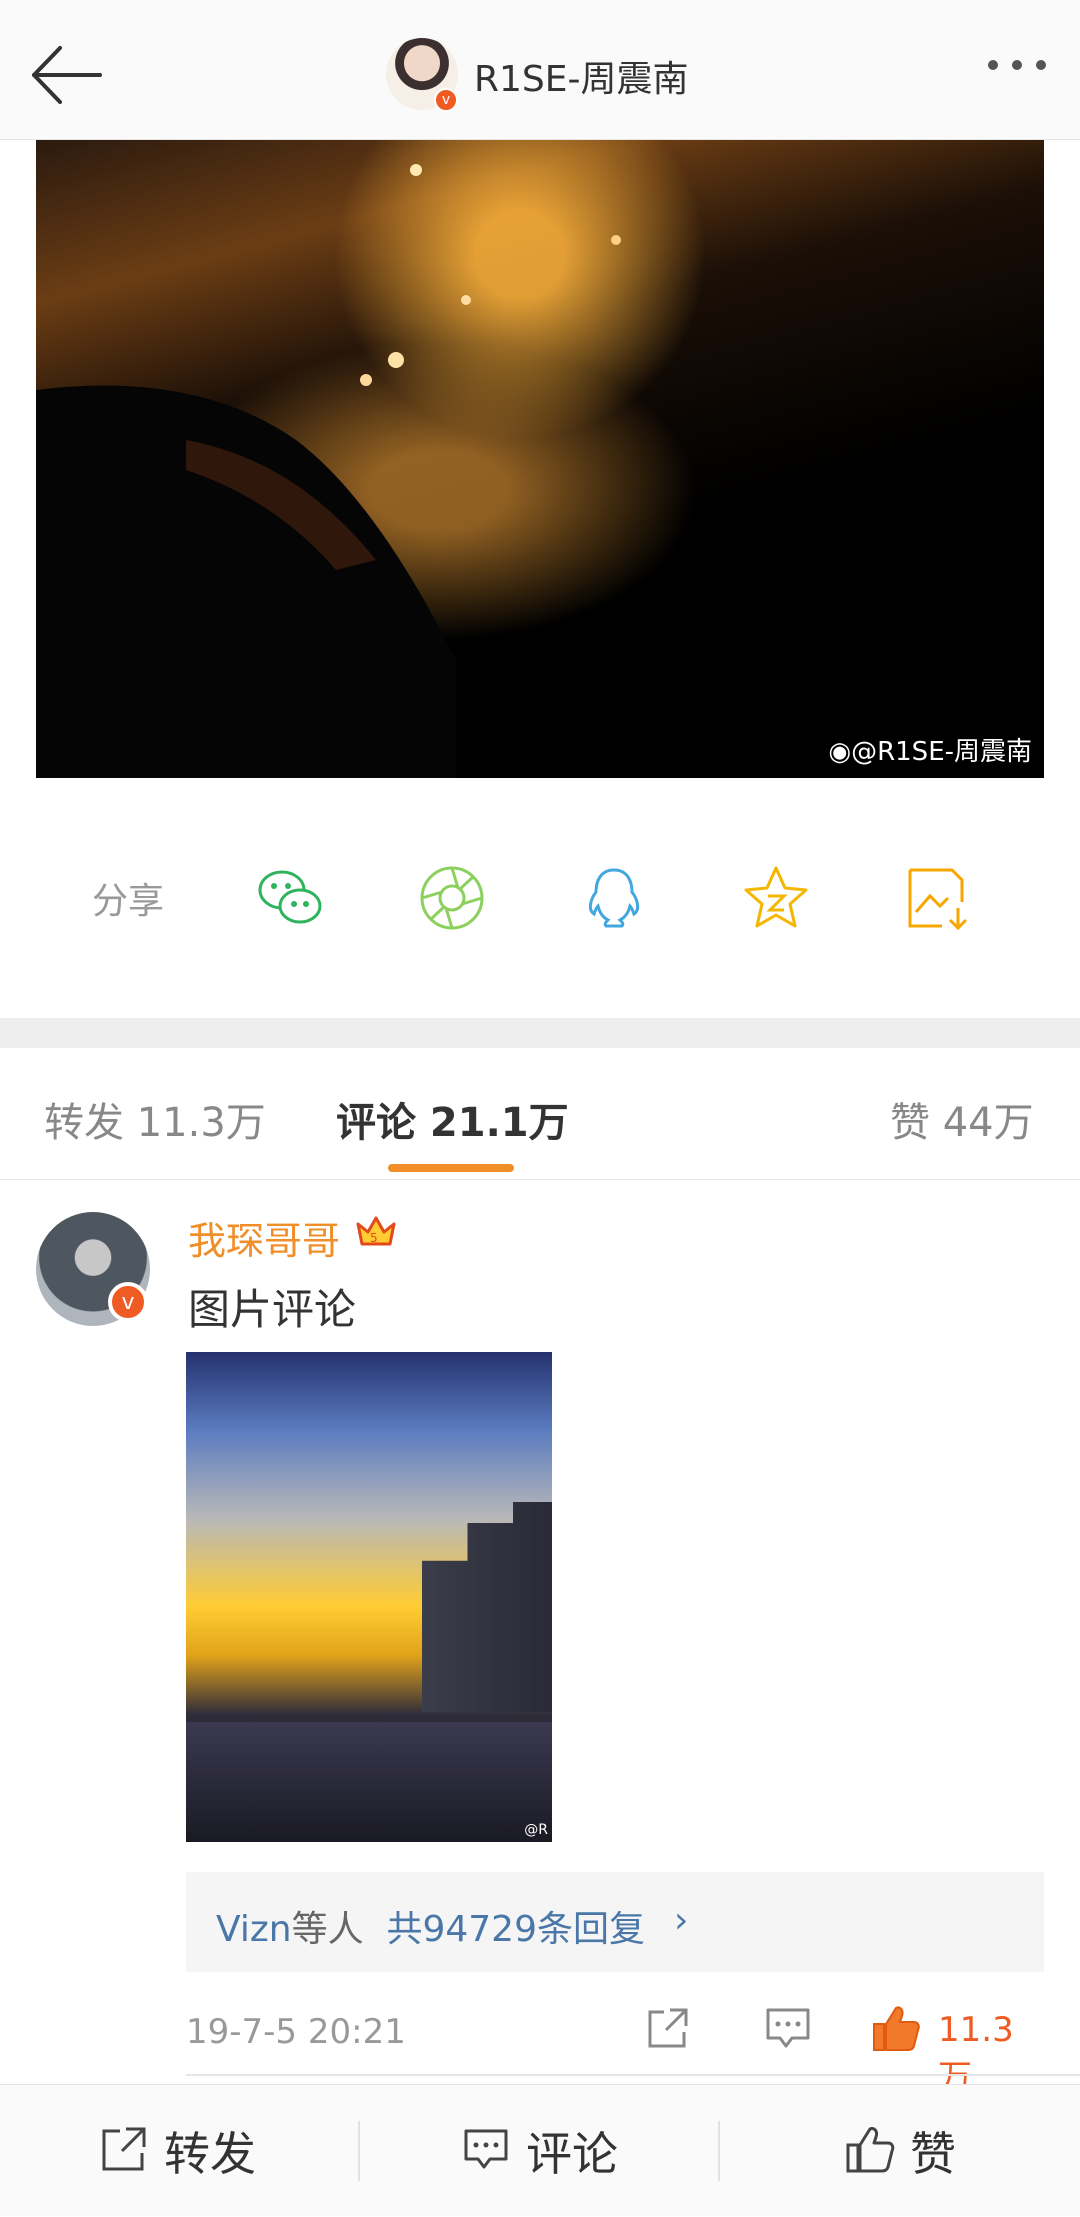  I want to click on tab-likes: 赞 44万, so click(962, 1119).